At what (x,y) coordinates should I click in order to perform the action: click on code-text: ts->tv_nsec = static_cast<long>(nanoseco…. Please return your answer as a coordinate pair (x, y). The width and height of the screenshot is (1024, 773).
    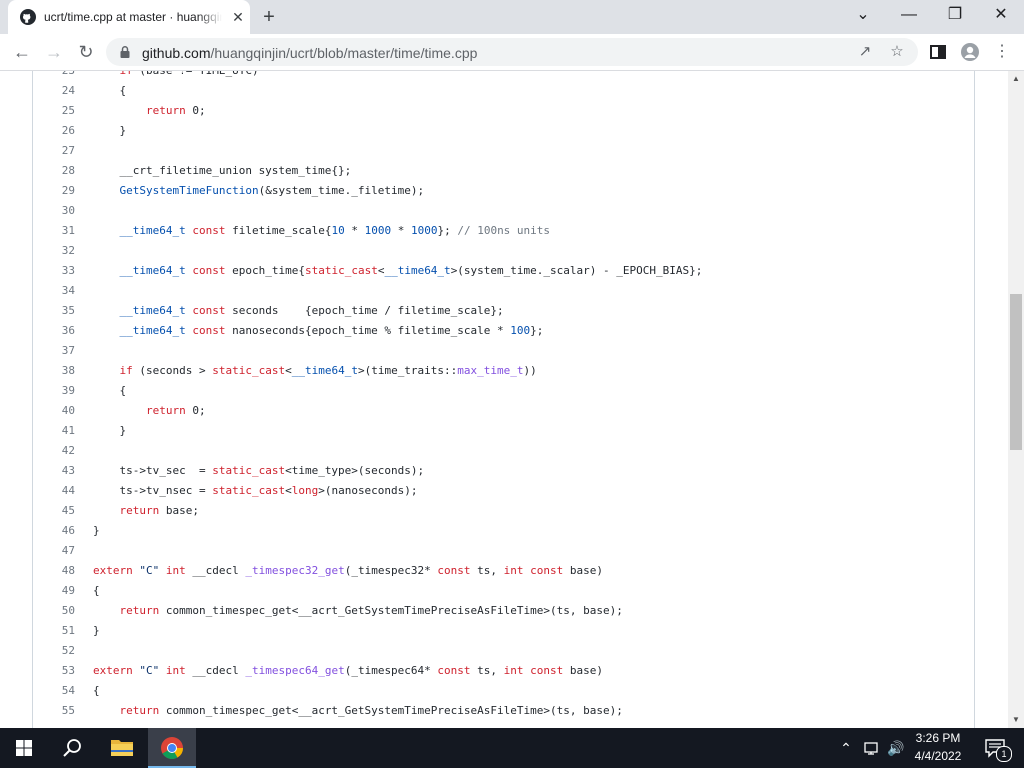
    Looking at the image, I should click on (255, 491).